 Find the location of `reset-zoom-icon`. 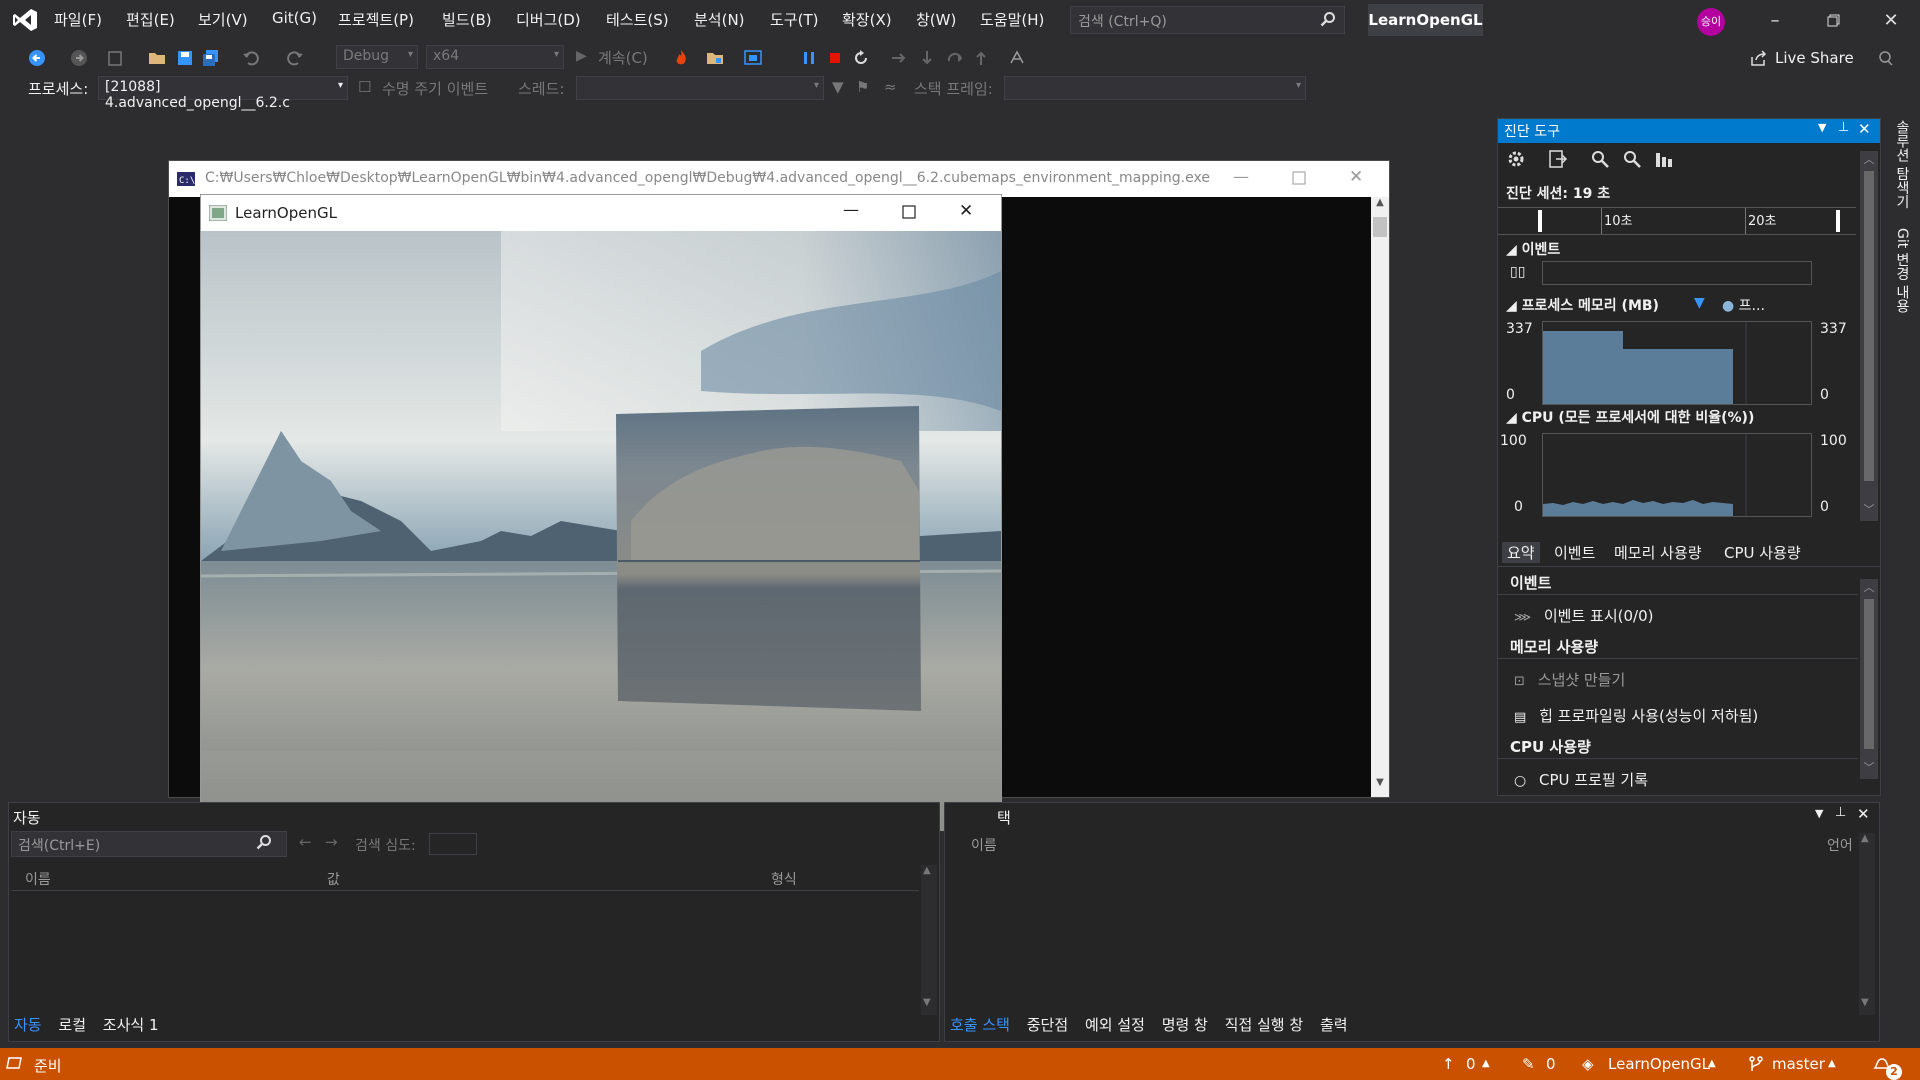

reset-zoom-icon is located at coordinates (1664, 159).